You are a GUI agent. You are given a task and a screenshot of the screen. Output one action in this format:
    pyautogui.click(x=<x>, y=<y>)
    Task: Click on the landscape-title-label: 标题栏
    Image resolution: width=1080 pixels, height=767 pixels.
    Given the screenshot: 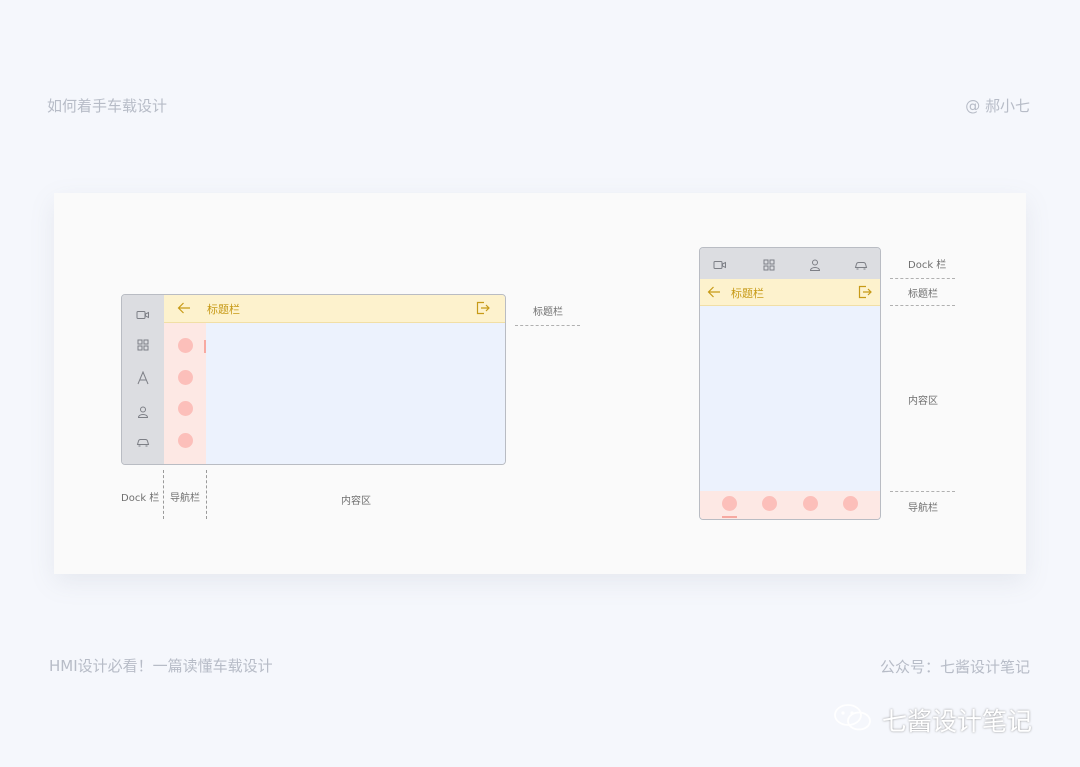 What is the action you would take?
    pyautogui.click(x=548, y=312)
    